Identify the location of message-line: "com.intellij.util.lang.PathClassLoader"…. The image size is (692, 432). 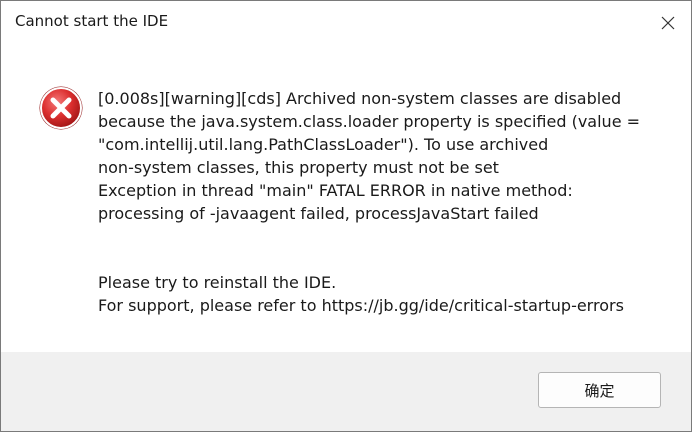
(323, 144).